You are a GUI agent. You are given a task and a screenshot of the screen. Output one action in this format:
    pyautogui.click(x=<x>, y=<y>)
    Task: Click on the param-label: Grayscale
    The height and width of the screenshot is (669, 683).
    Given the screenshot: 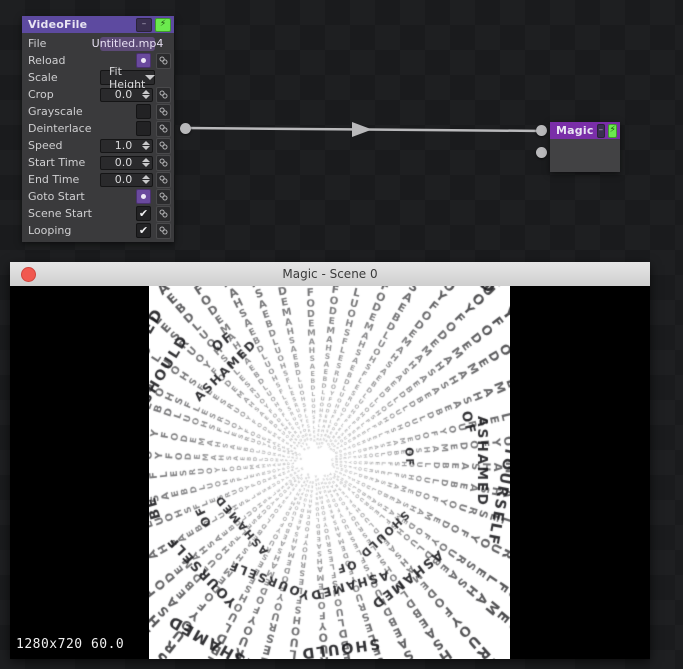 What is the action you would take?
    pyautogui.click(x=55, y=111)
    